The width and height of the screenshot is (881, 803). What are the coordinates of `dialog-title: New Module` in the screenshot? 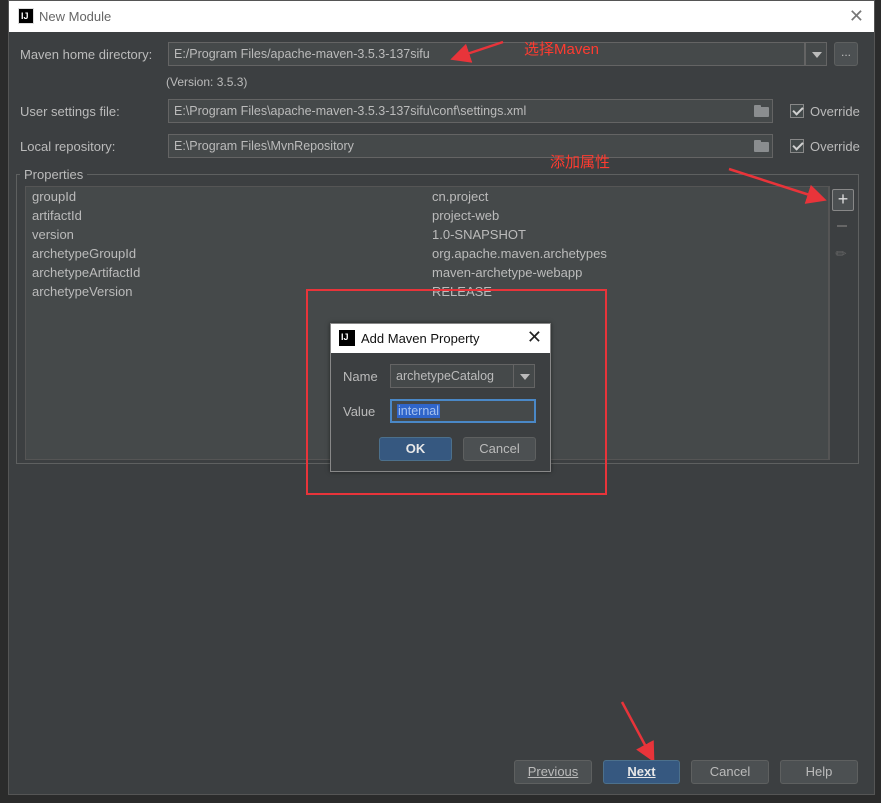 It's located at (75, 16).